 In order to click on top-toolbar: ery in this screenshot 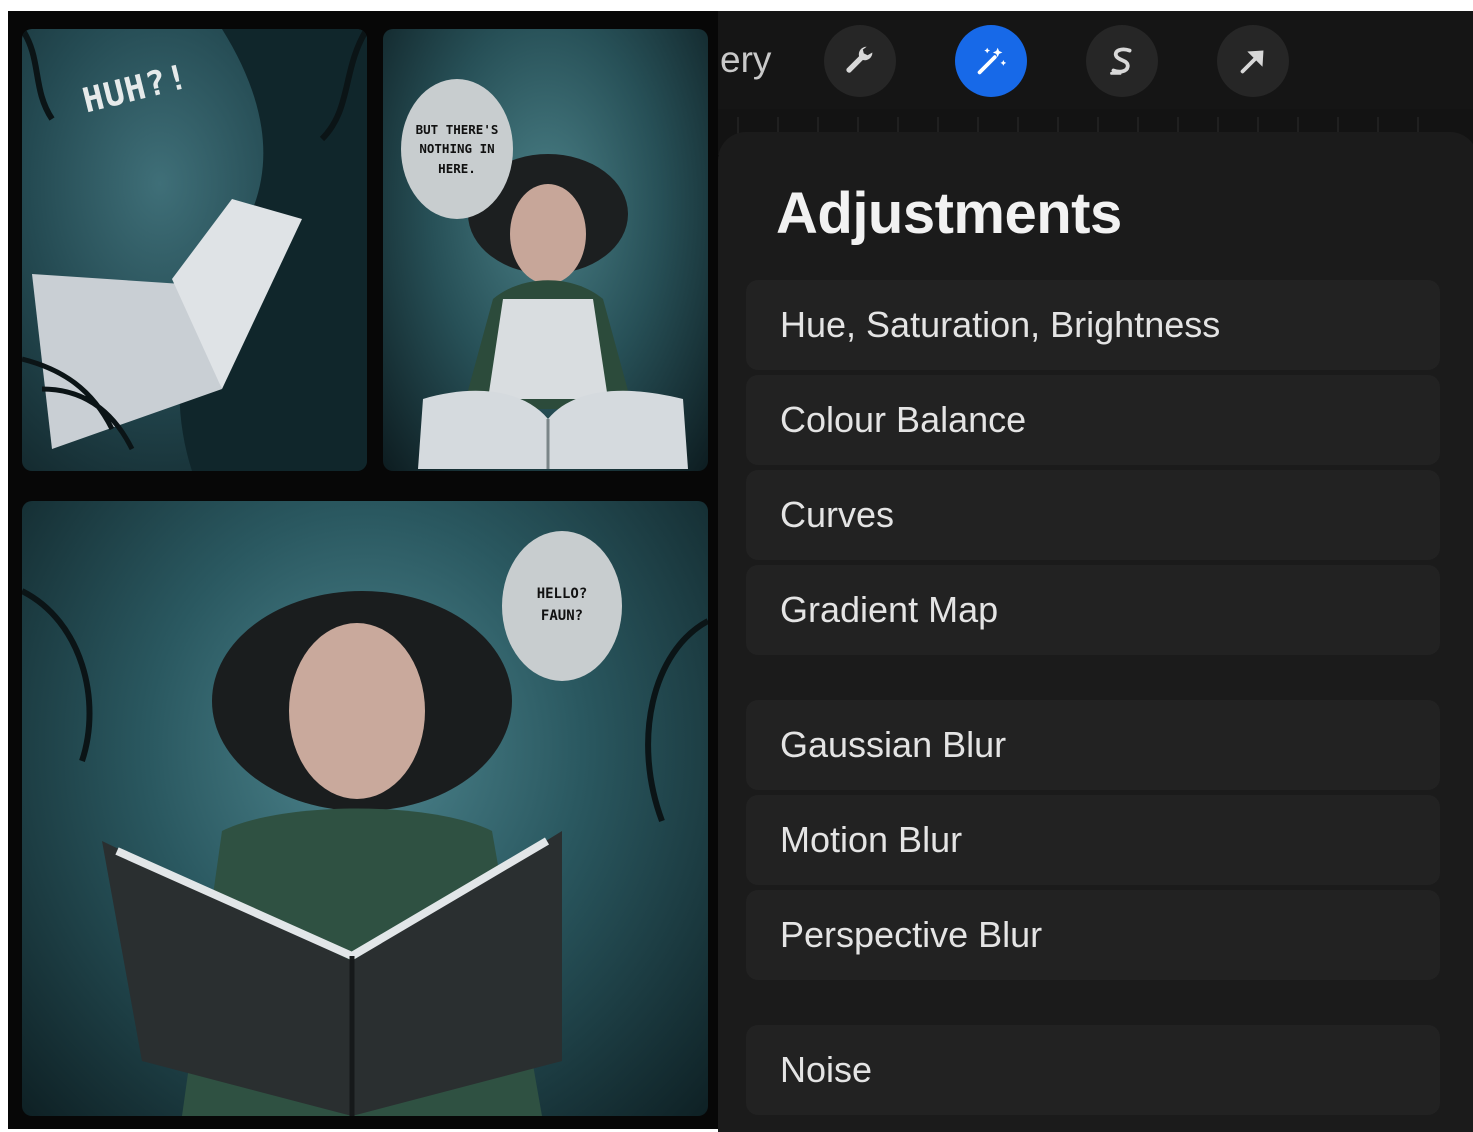, I will do `click(1095, 60)`.